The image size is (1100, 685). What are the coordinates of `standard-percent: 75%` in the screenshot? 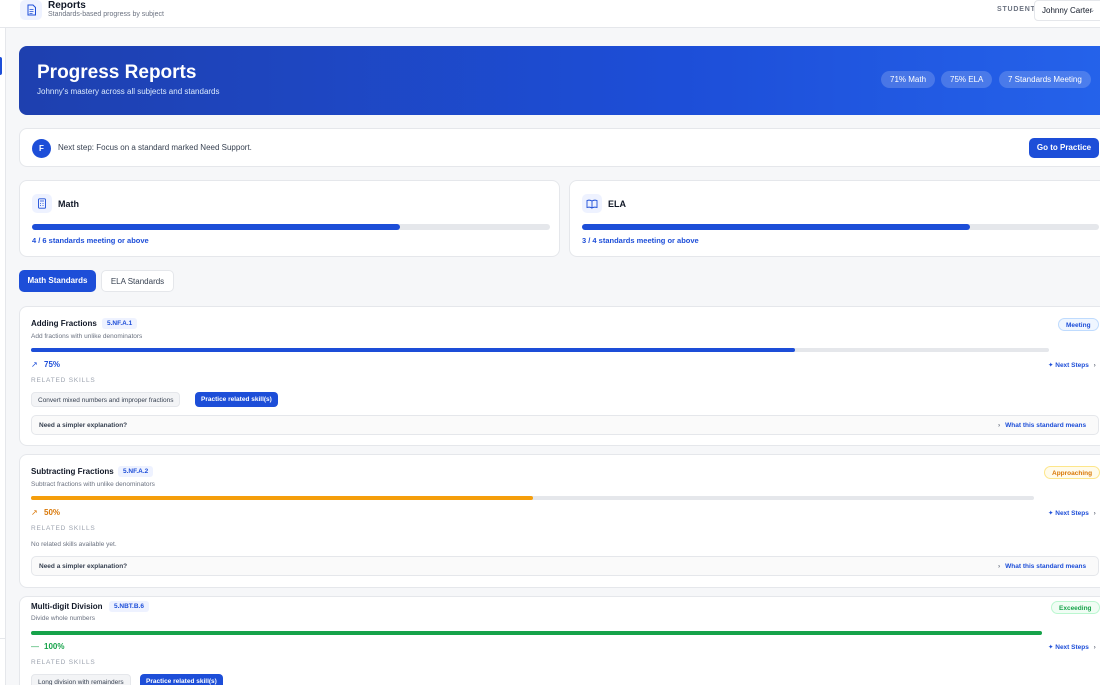 It's located at (52, 364).